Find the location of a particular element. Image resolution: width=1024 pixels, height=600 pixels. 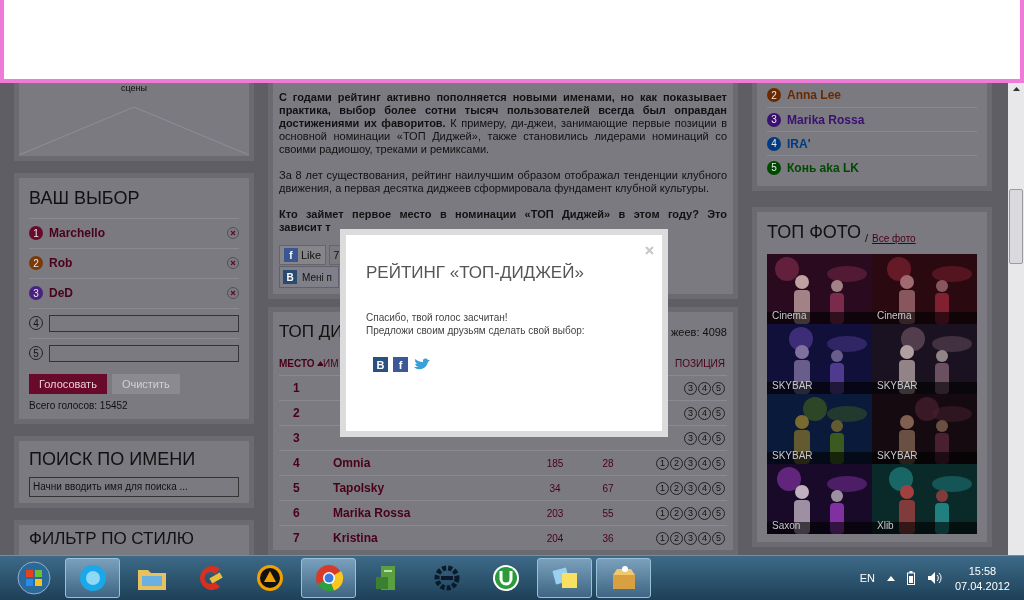

table-cell: 36 is located at coordinates (608, 538).